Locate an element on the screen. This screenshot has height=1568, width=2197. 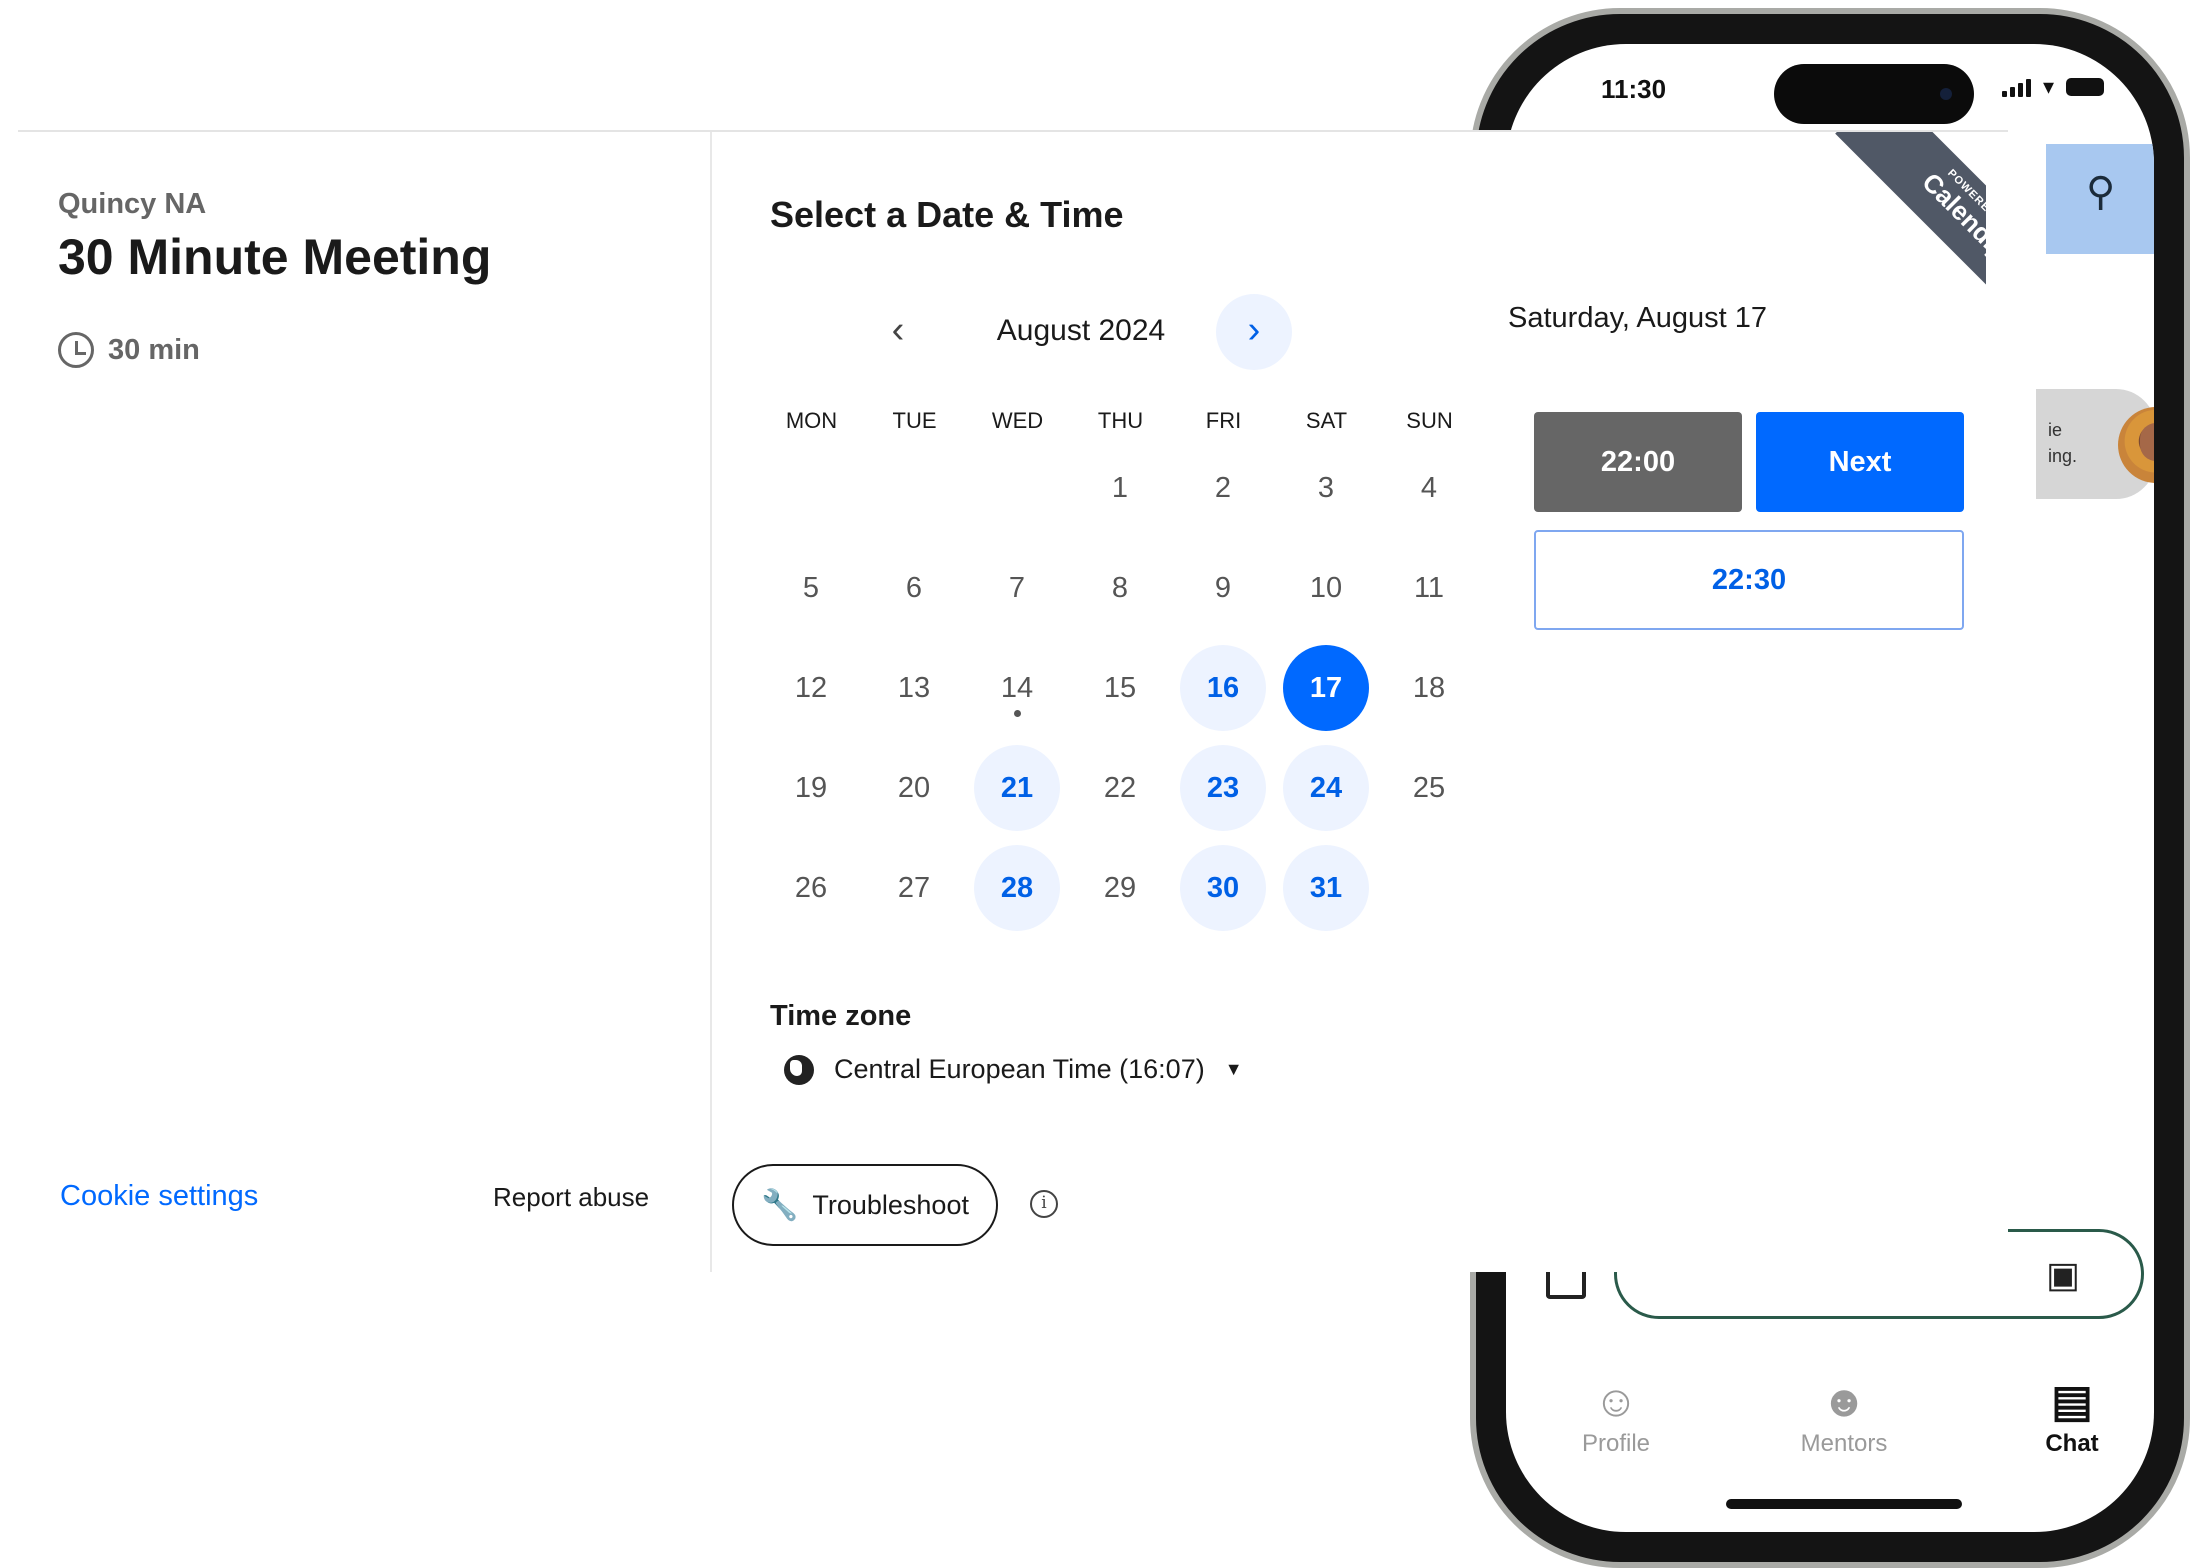
calendar-day: 1 is located at coordinates (1120, 488).